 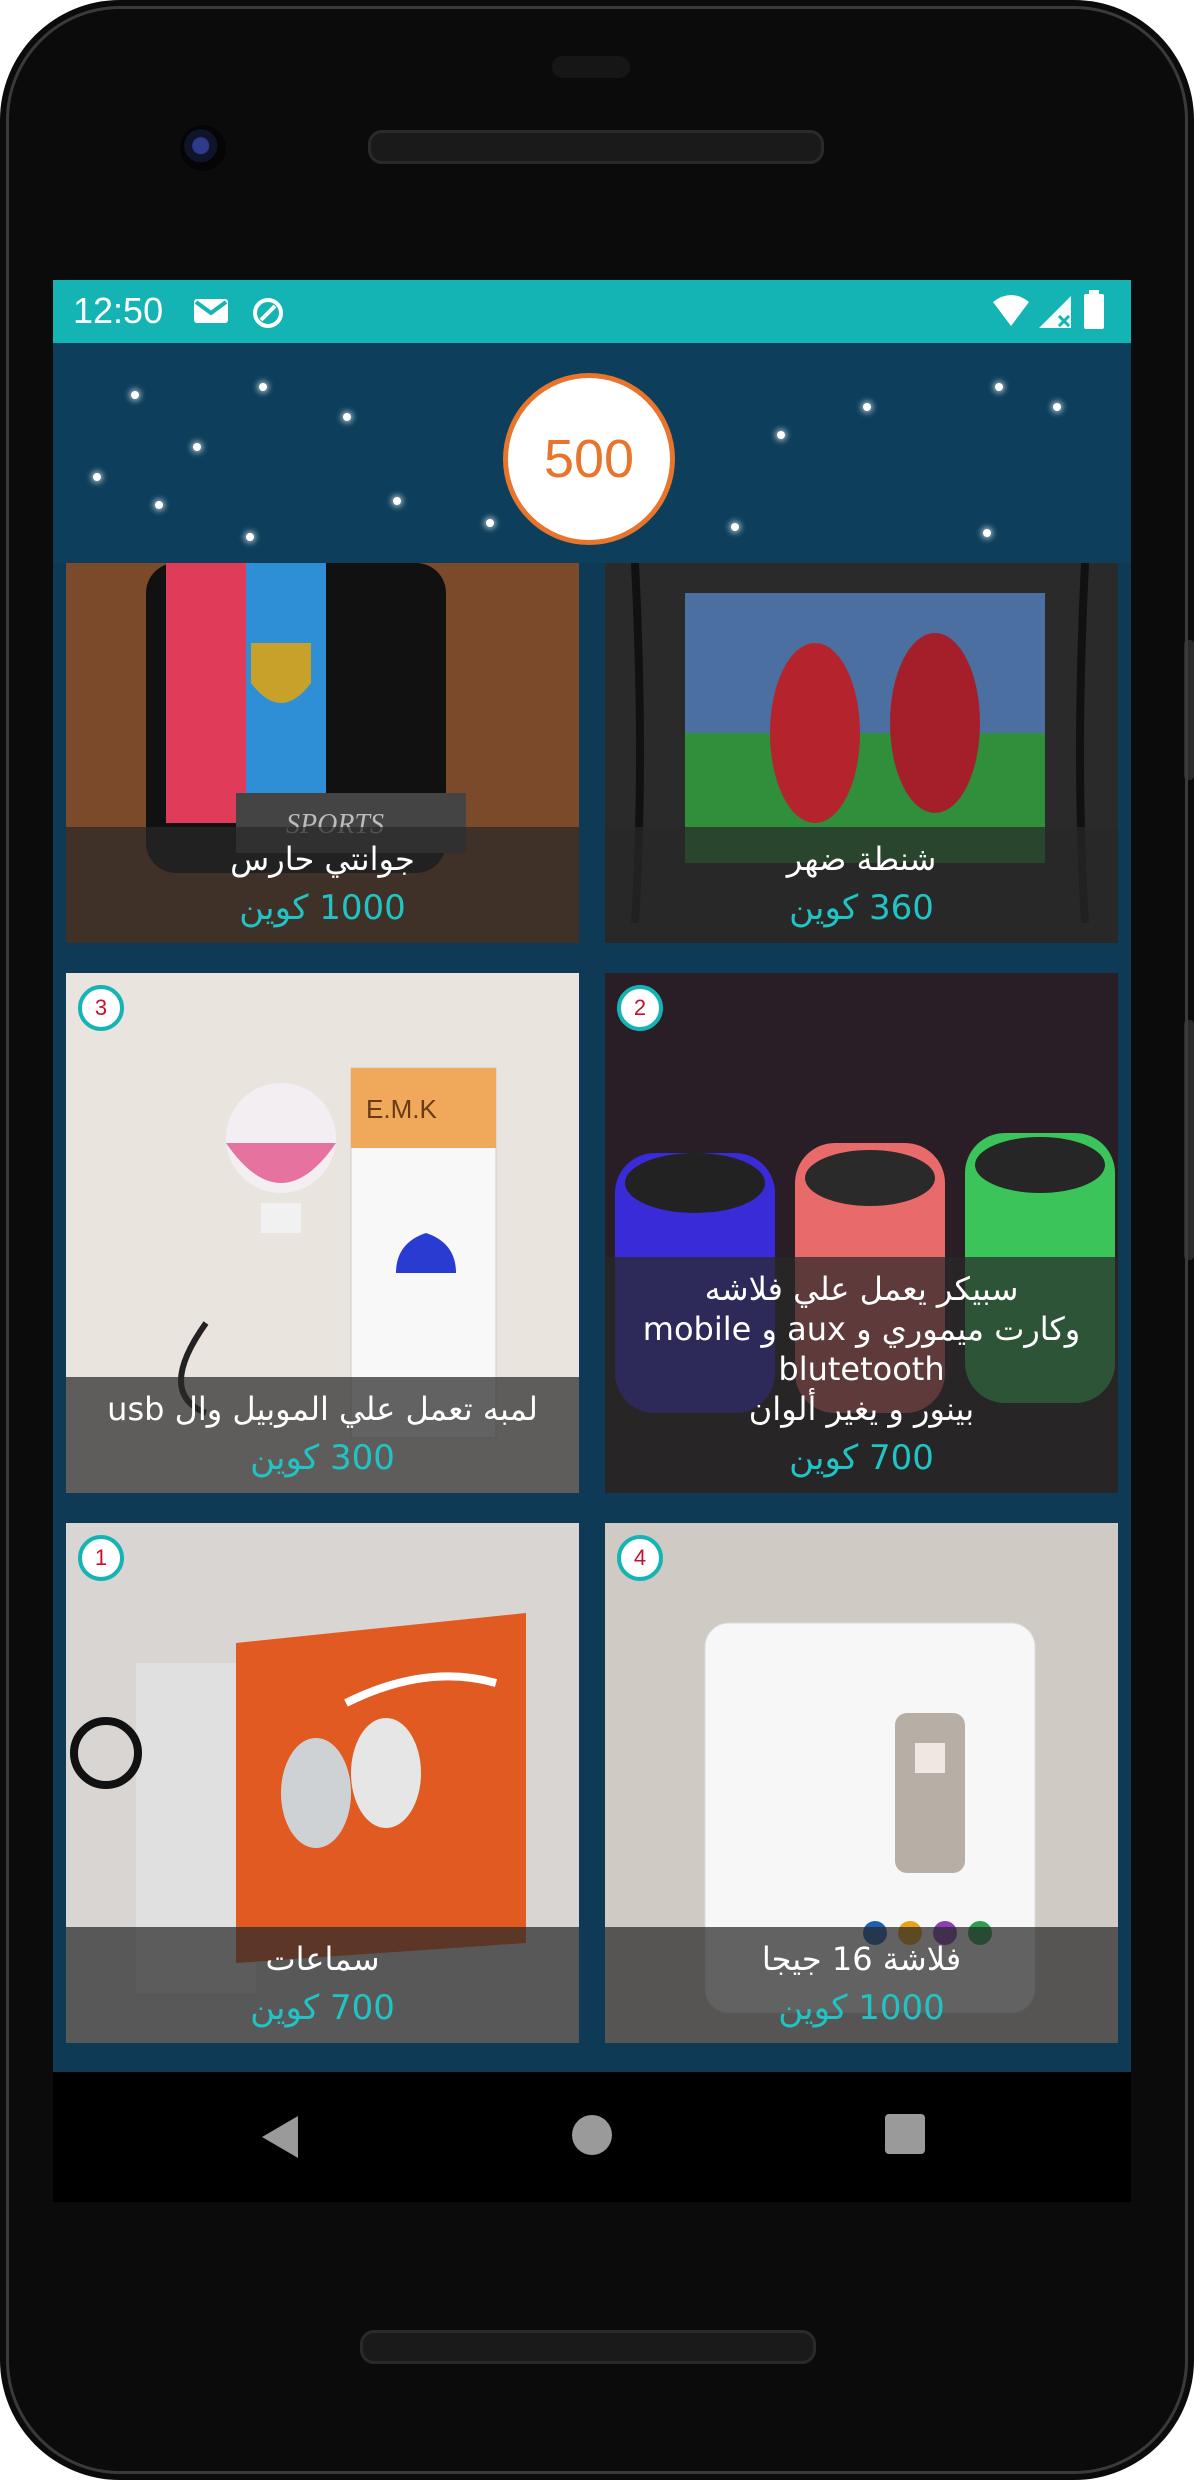 What do you see at coordinates (322, 1409) in the screenshot?
I see `product-title: لمبه تعمل علي الموبيل وال usb` at bounding box center [322, 1409].